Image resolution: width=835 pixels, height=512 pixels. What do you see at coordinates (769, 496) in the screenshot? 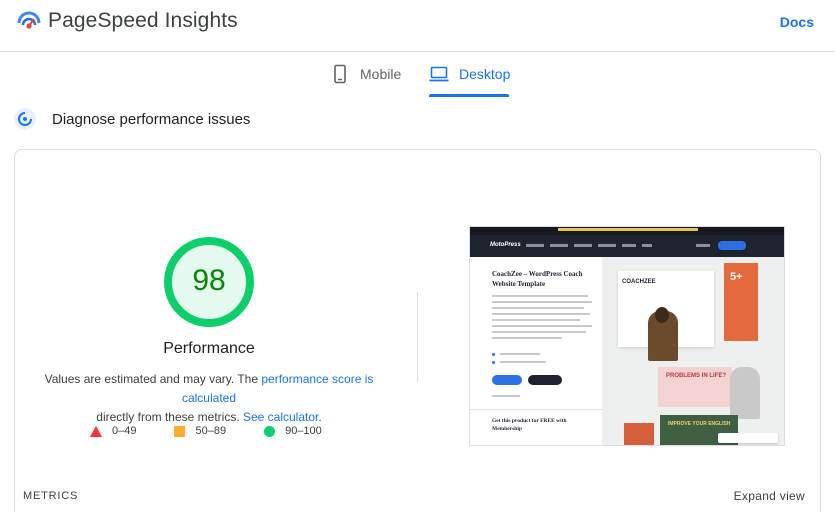
I see `expand-view-button: Expand view` at bounding box center [769, 496].